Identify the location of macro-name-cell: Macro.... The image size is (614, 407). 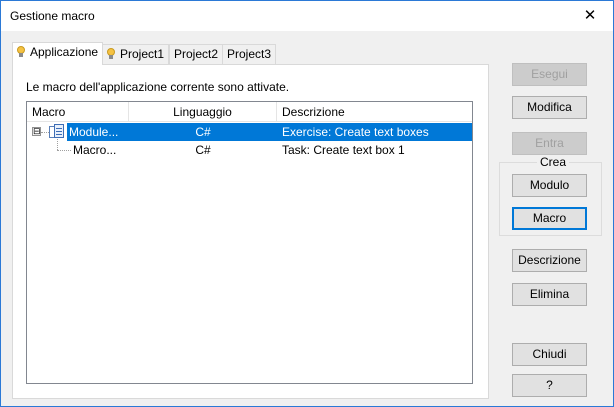
(95, 150).